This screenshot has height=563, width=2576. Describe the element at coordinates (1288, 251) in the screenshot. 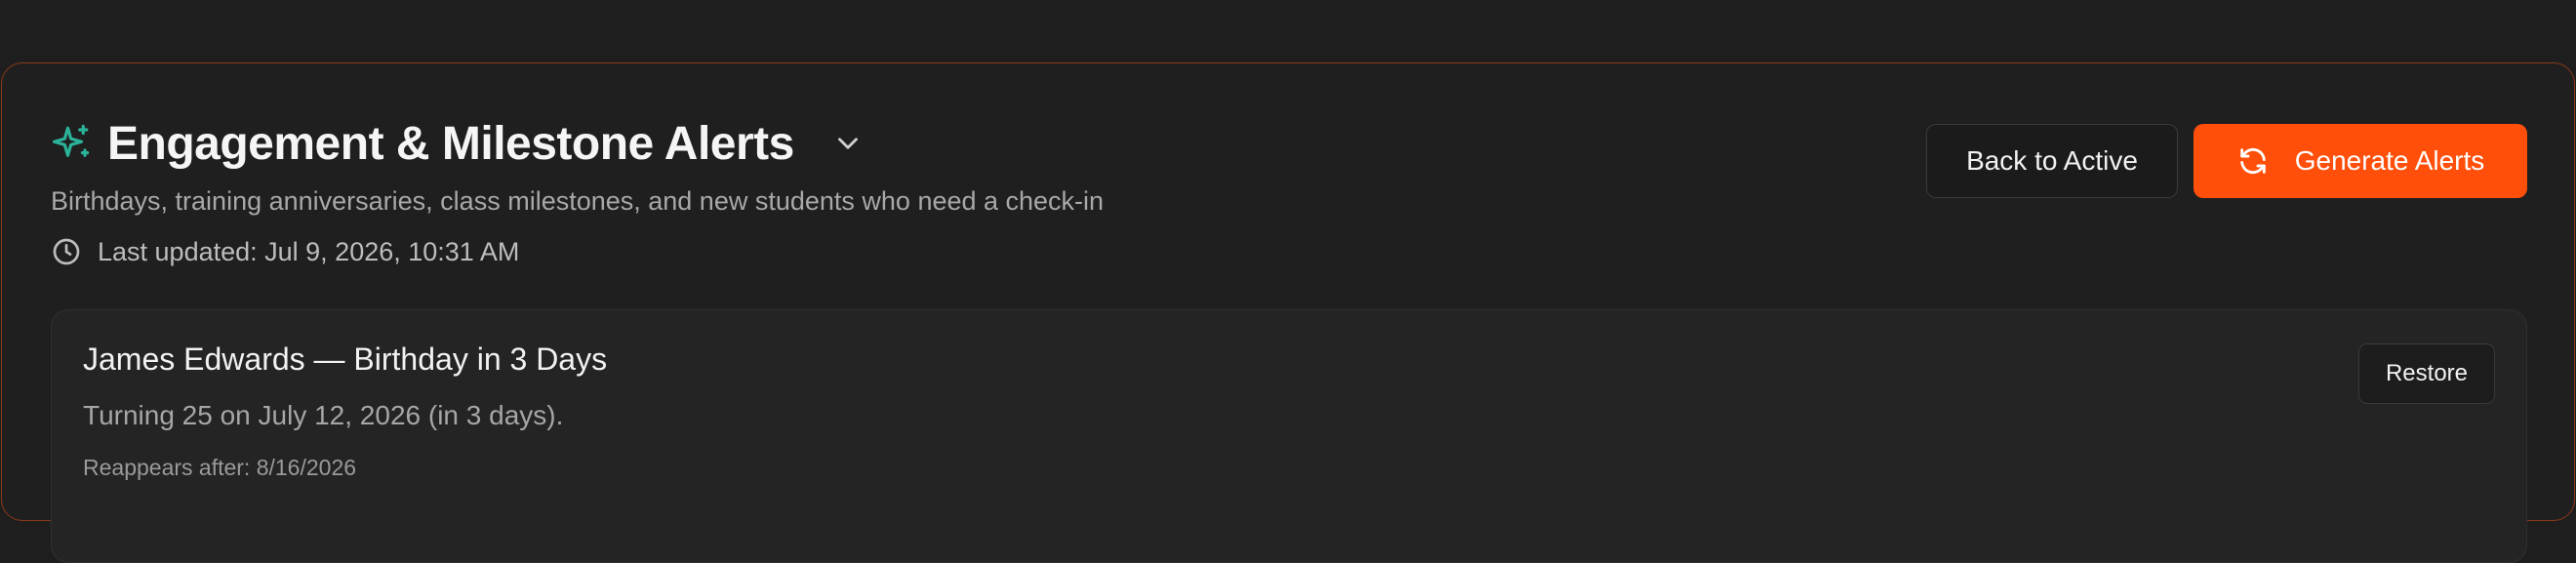

I see `last-updated-row: Last updated: Jul 9, 2026, 10:31 AM` at that location.